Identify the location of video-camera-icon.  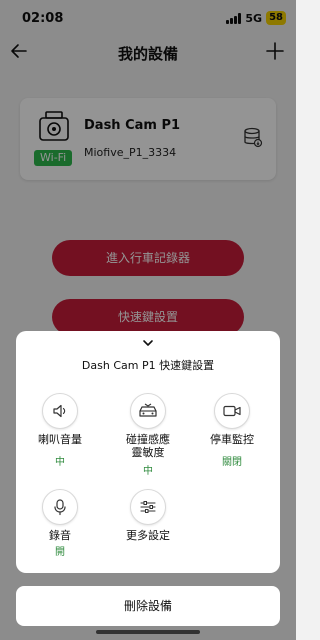
(232, 411).